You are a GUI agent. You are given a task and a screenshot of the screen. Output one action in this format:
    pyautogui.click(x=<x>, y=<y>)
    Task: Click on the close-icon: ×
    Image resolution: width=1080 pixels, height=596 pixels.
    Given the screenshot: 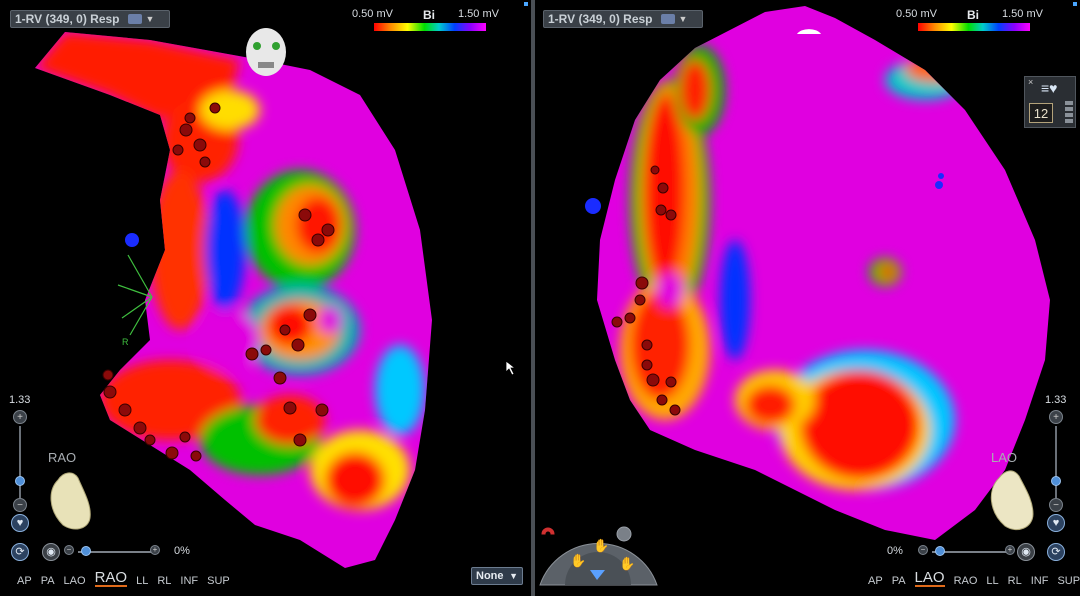 What is the action you would take?
    pyautogui.click(x=1030, y=82)
    